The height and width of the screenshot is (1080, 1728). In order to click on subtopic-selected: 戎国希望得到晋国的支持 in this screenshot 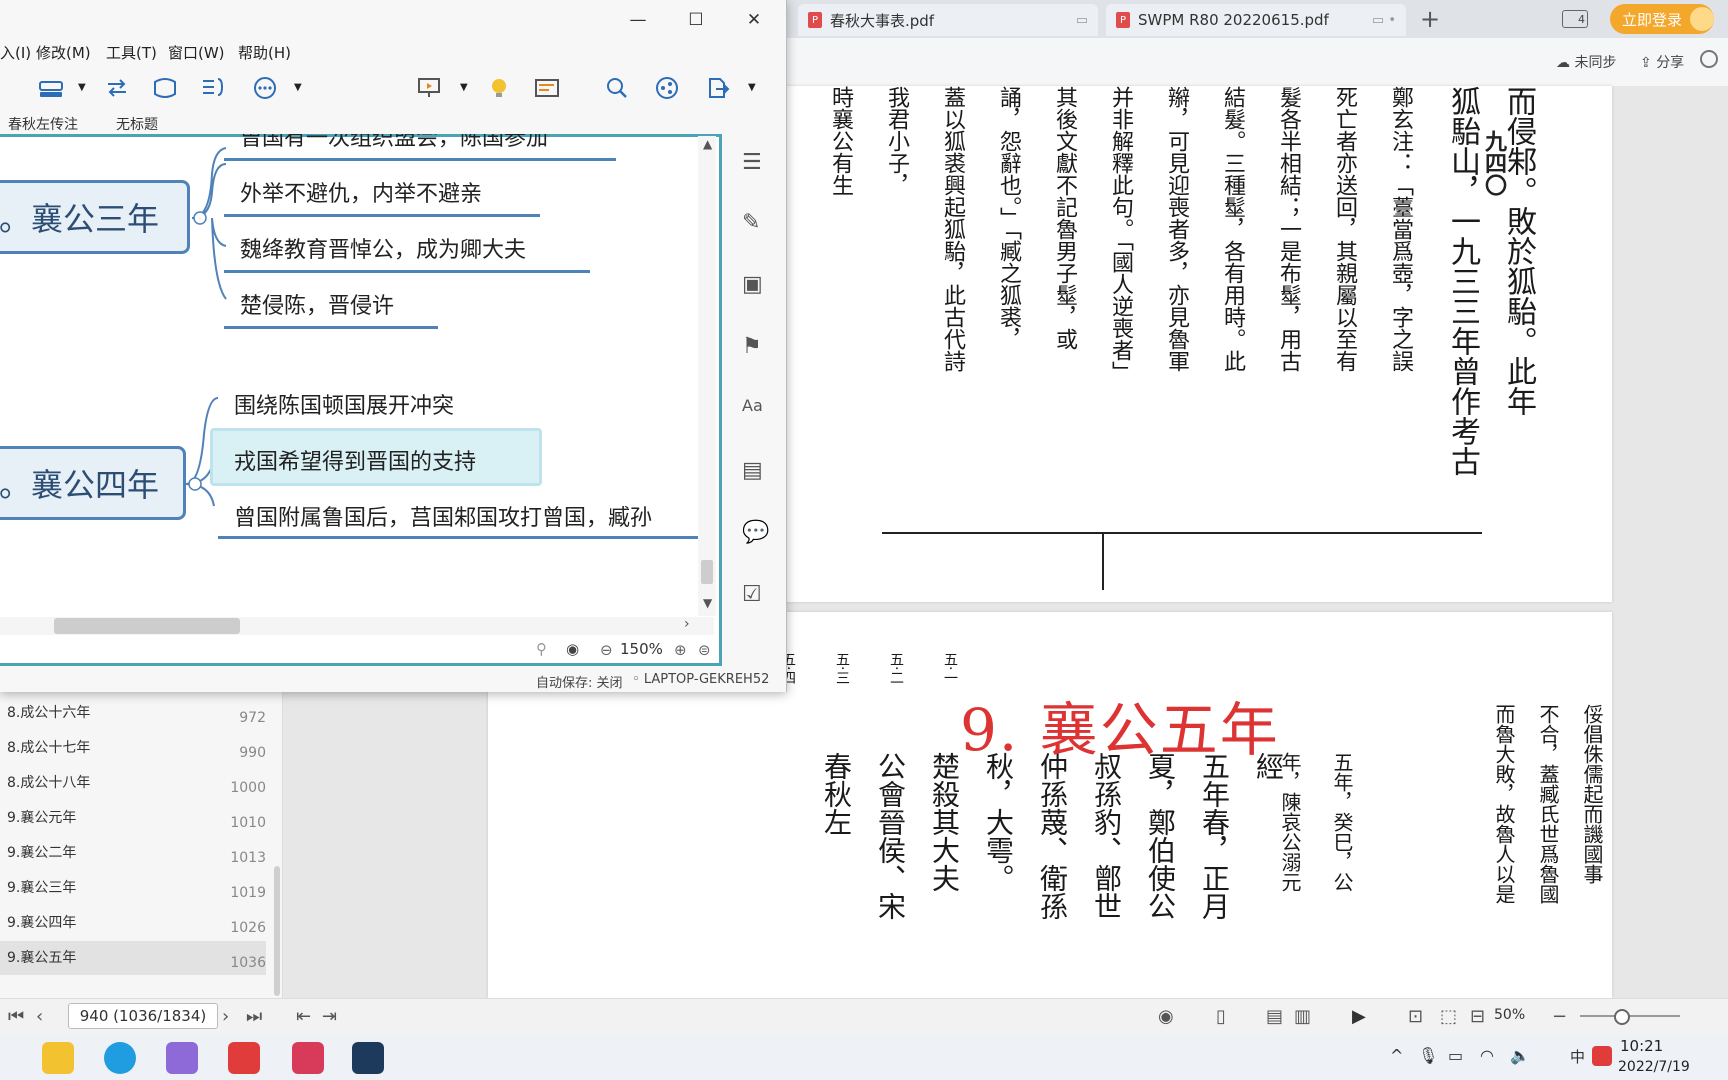, I will do `click(355, 460)`.